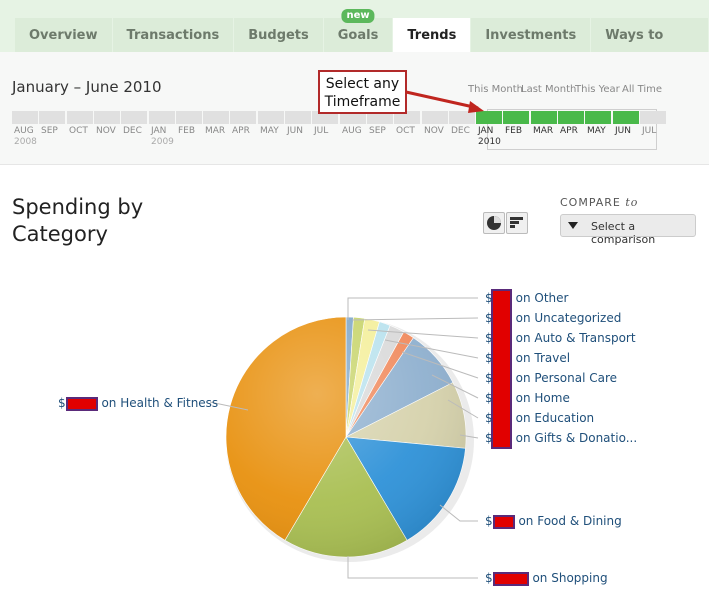 The width and height of the screenshot is (709, 592). I want to click on legend-shopping: $ on Shopping, so click(546, 578).